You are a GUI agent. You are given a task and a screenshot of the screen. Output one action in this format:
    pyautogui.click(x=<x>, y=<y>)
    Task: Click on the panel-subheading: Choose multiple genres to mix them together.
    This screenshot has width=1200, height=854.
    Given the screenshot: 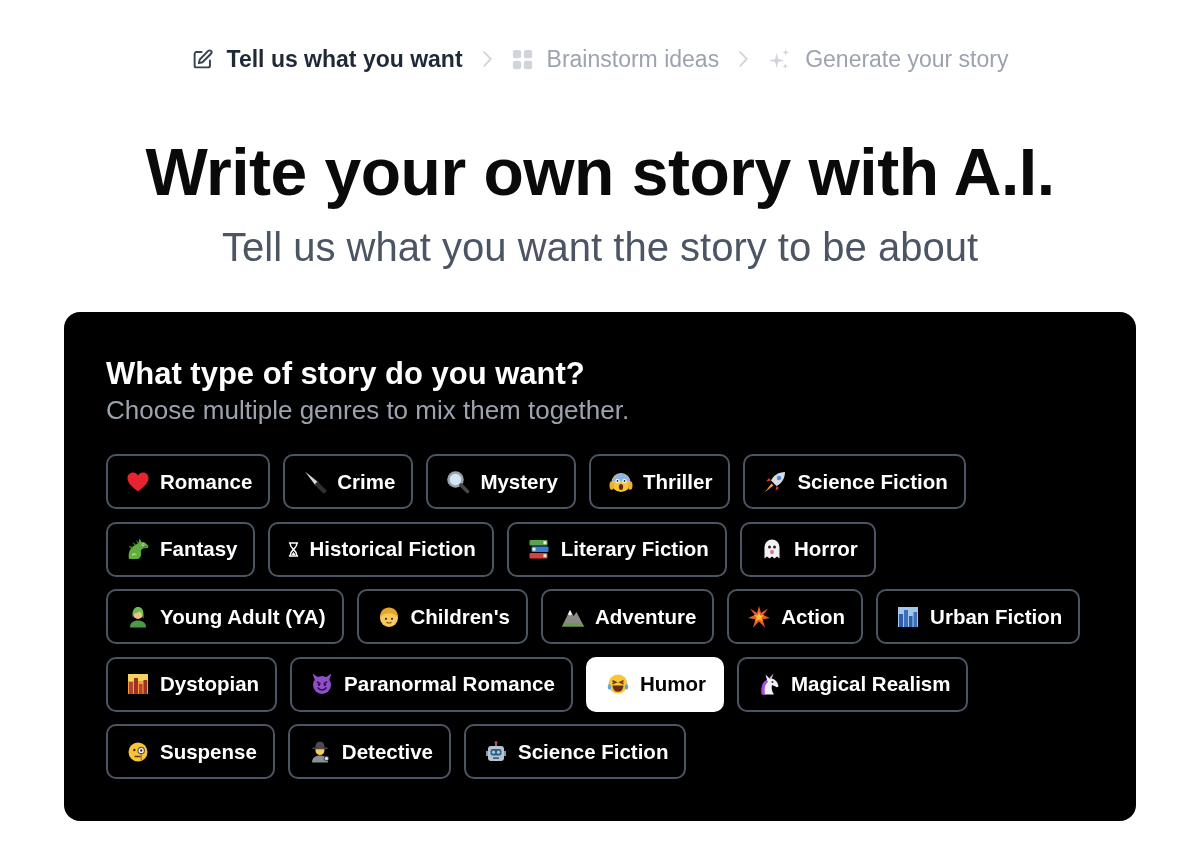 What is the action you would take?
    pyautogui.click(x=368, y=410)
    